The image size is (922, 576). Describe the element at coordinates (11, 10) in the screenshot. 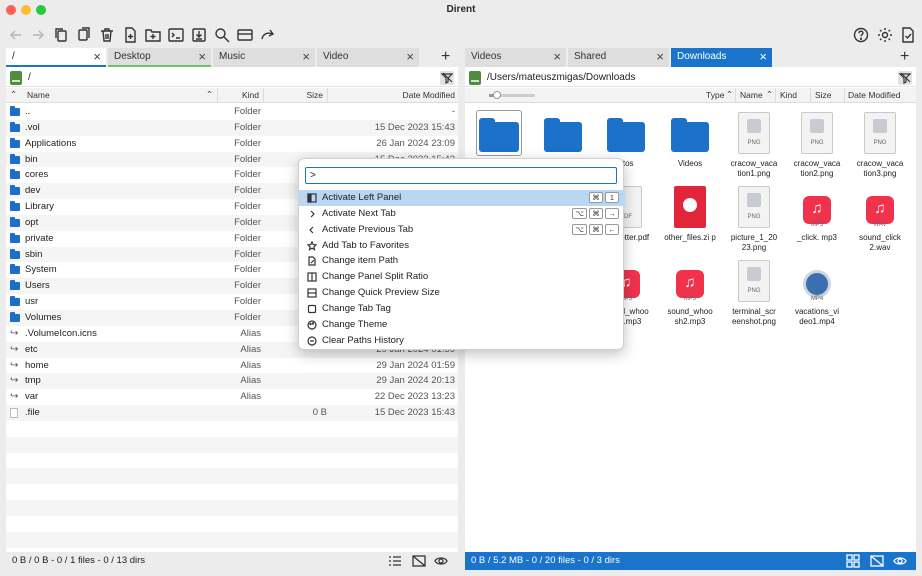

I see `close-window-button` at that location.